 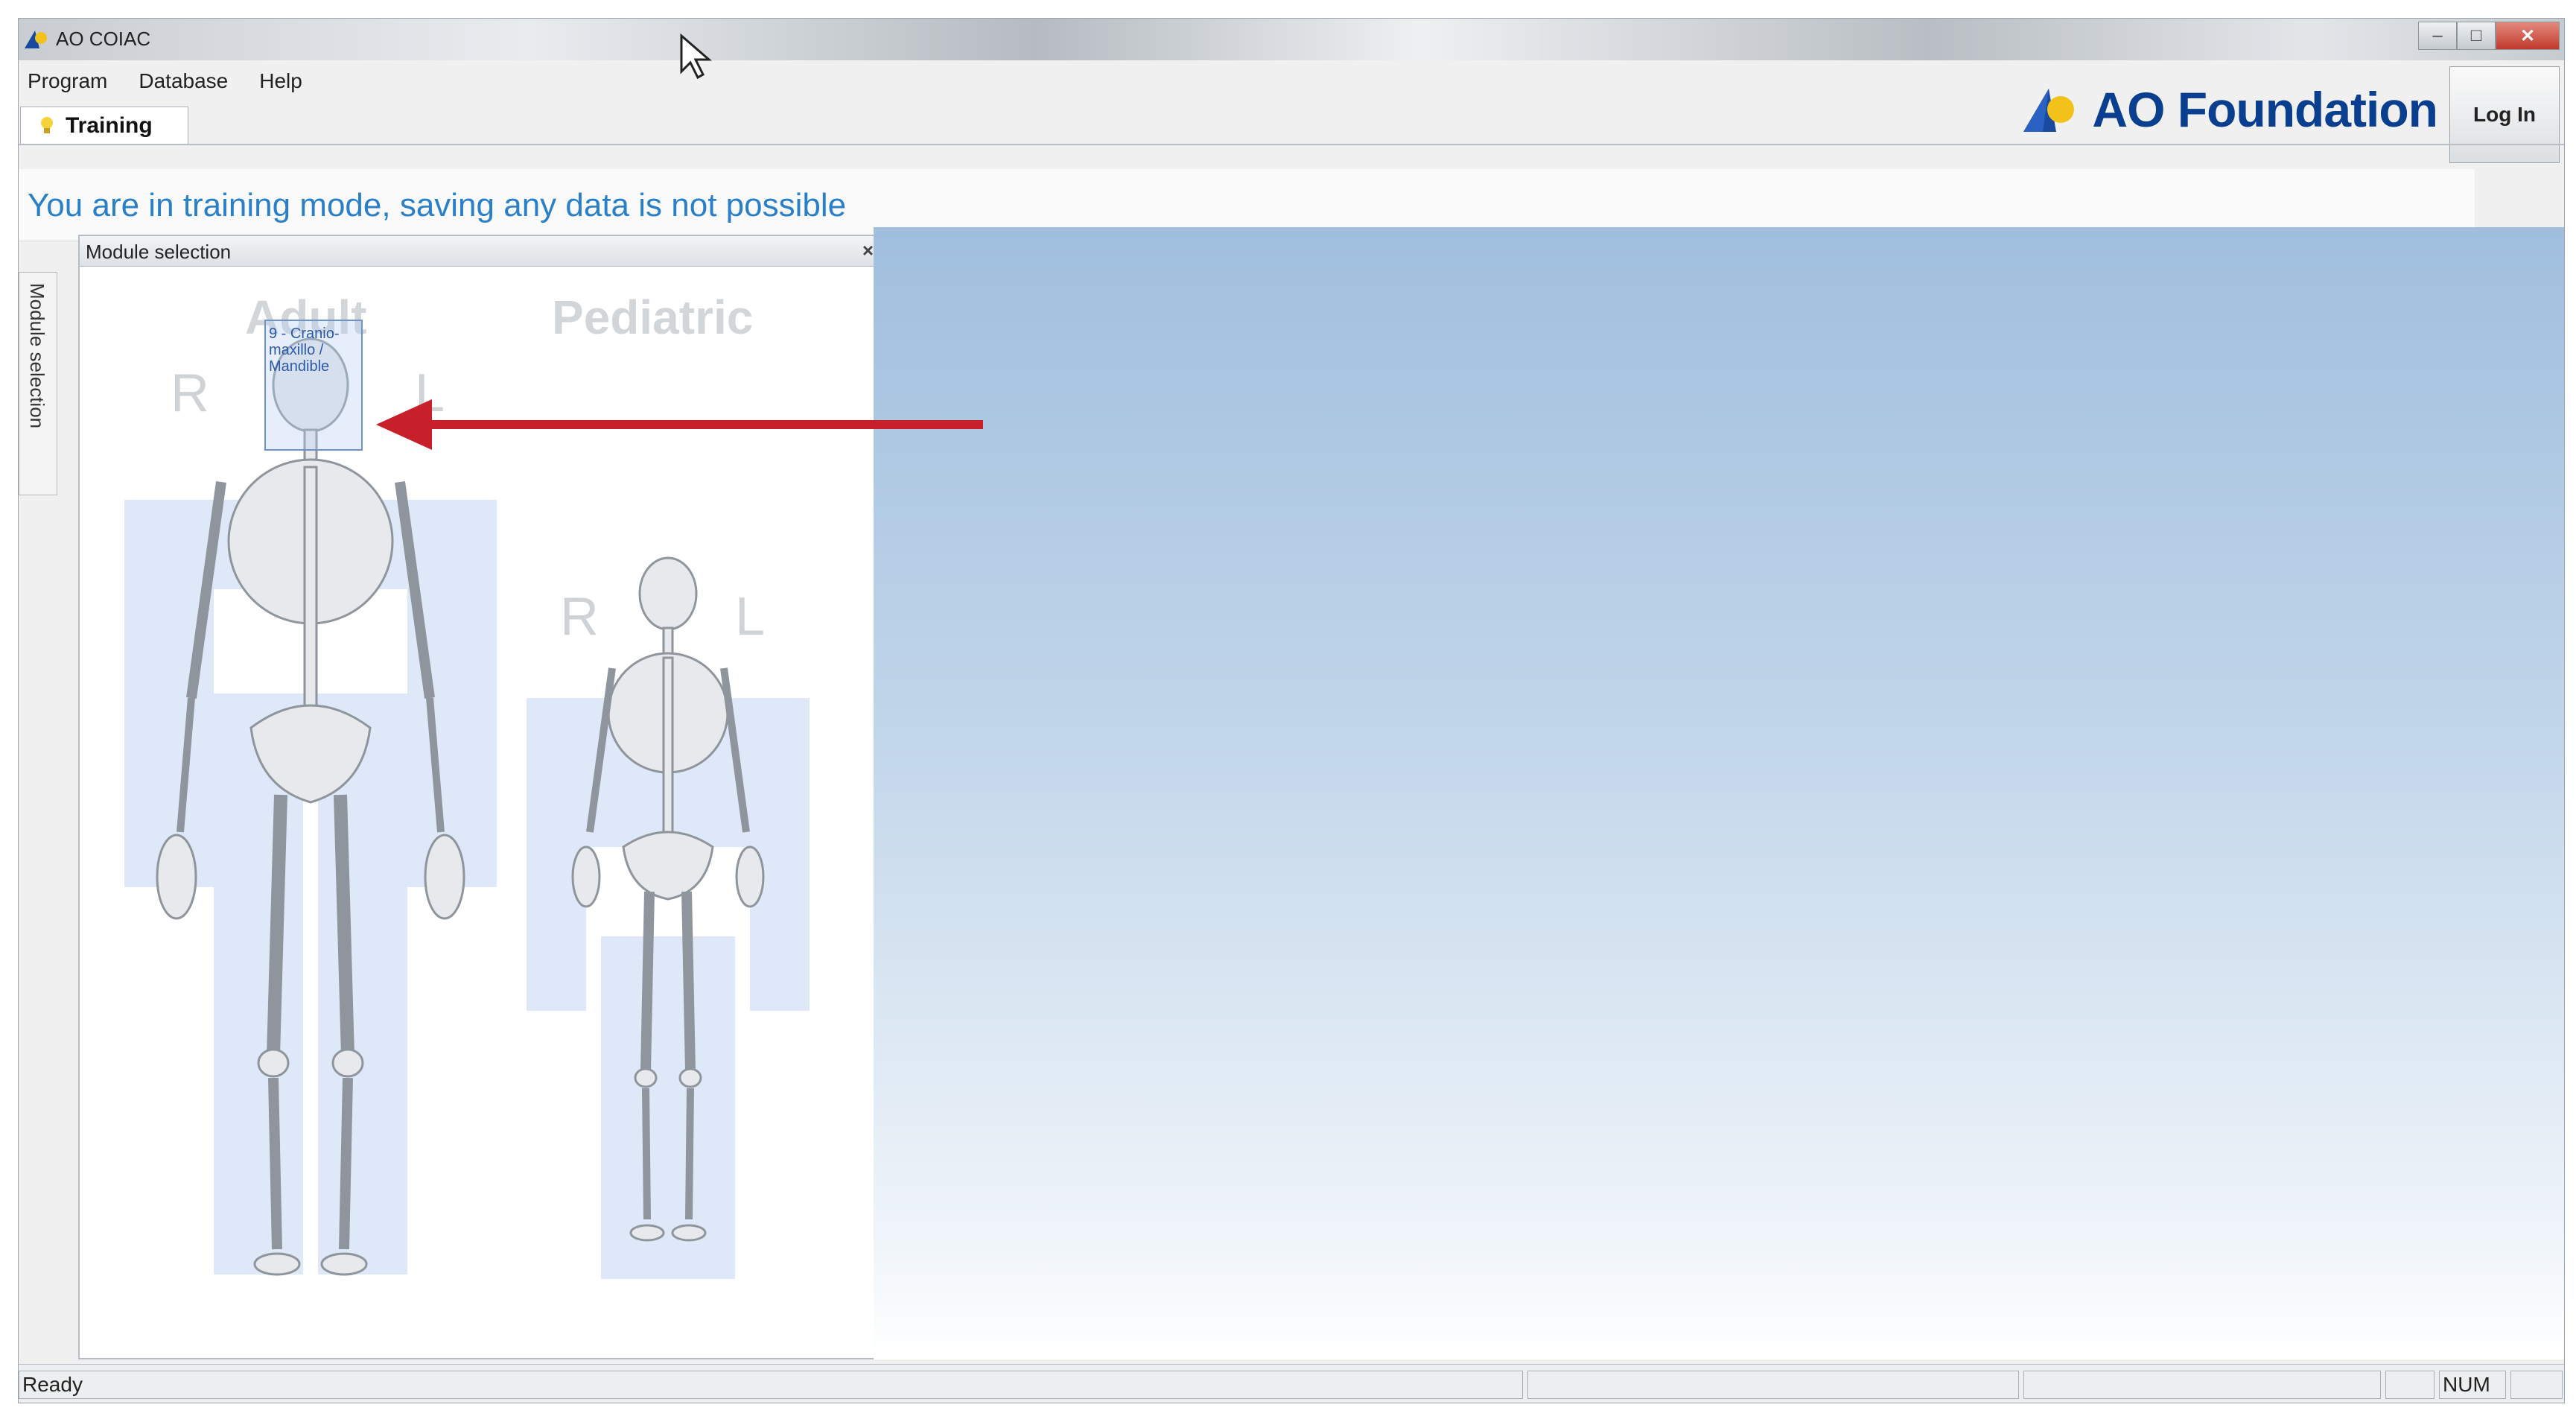 What do you see at coordinates (2476, 36) in the screenshot?
I see `maximize-button: □` at bounding box center [2476, 36].